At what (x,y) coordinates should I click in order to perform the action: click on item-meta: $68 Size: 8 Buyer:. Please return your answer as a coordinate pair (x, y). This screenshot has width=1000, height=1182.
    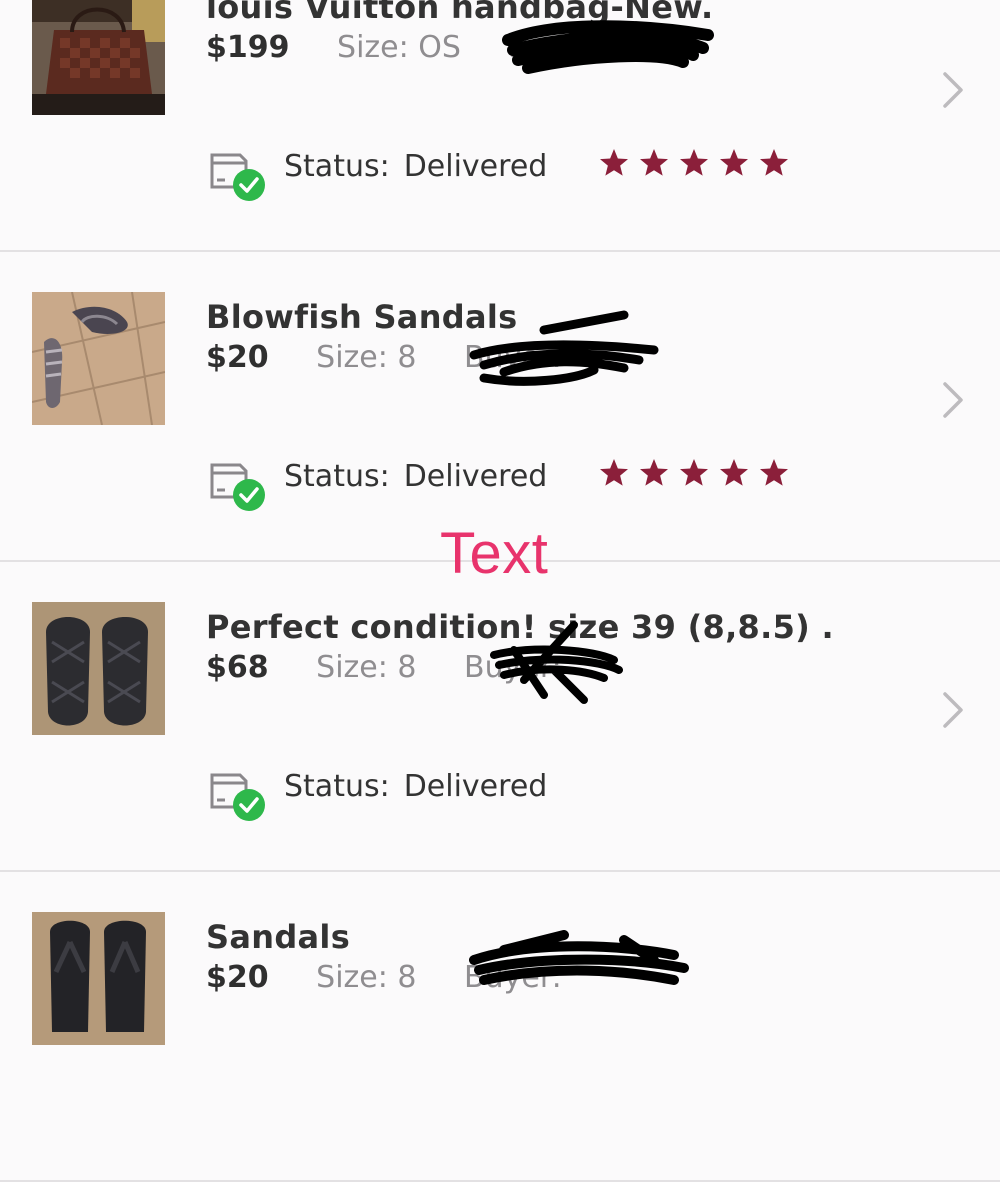
    Looking at the image, I should click on (415, 662).